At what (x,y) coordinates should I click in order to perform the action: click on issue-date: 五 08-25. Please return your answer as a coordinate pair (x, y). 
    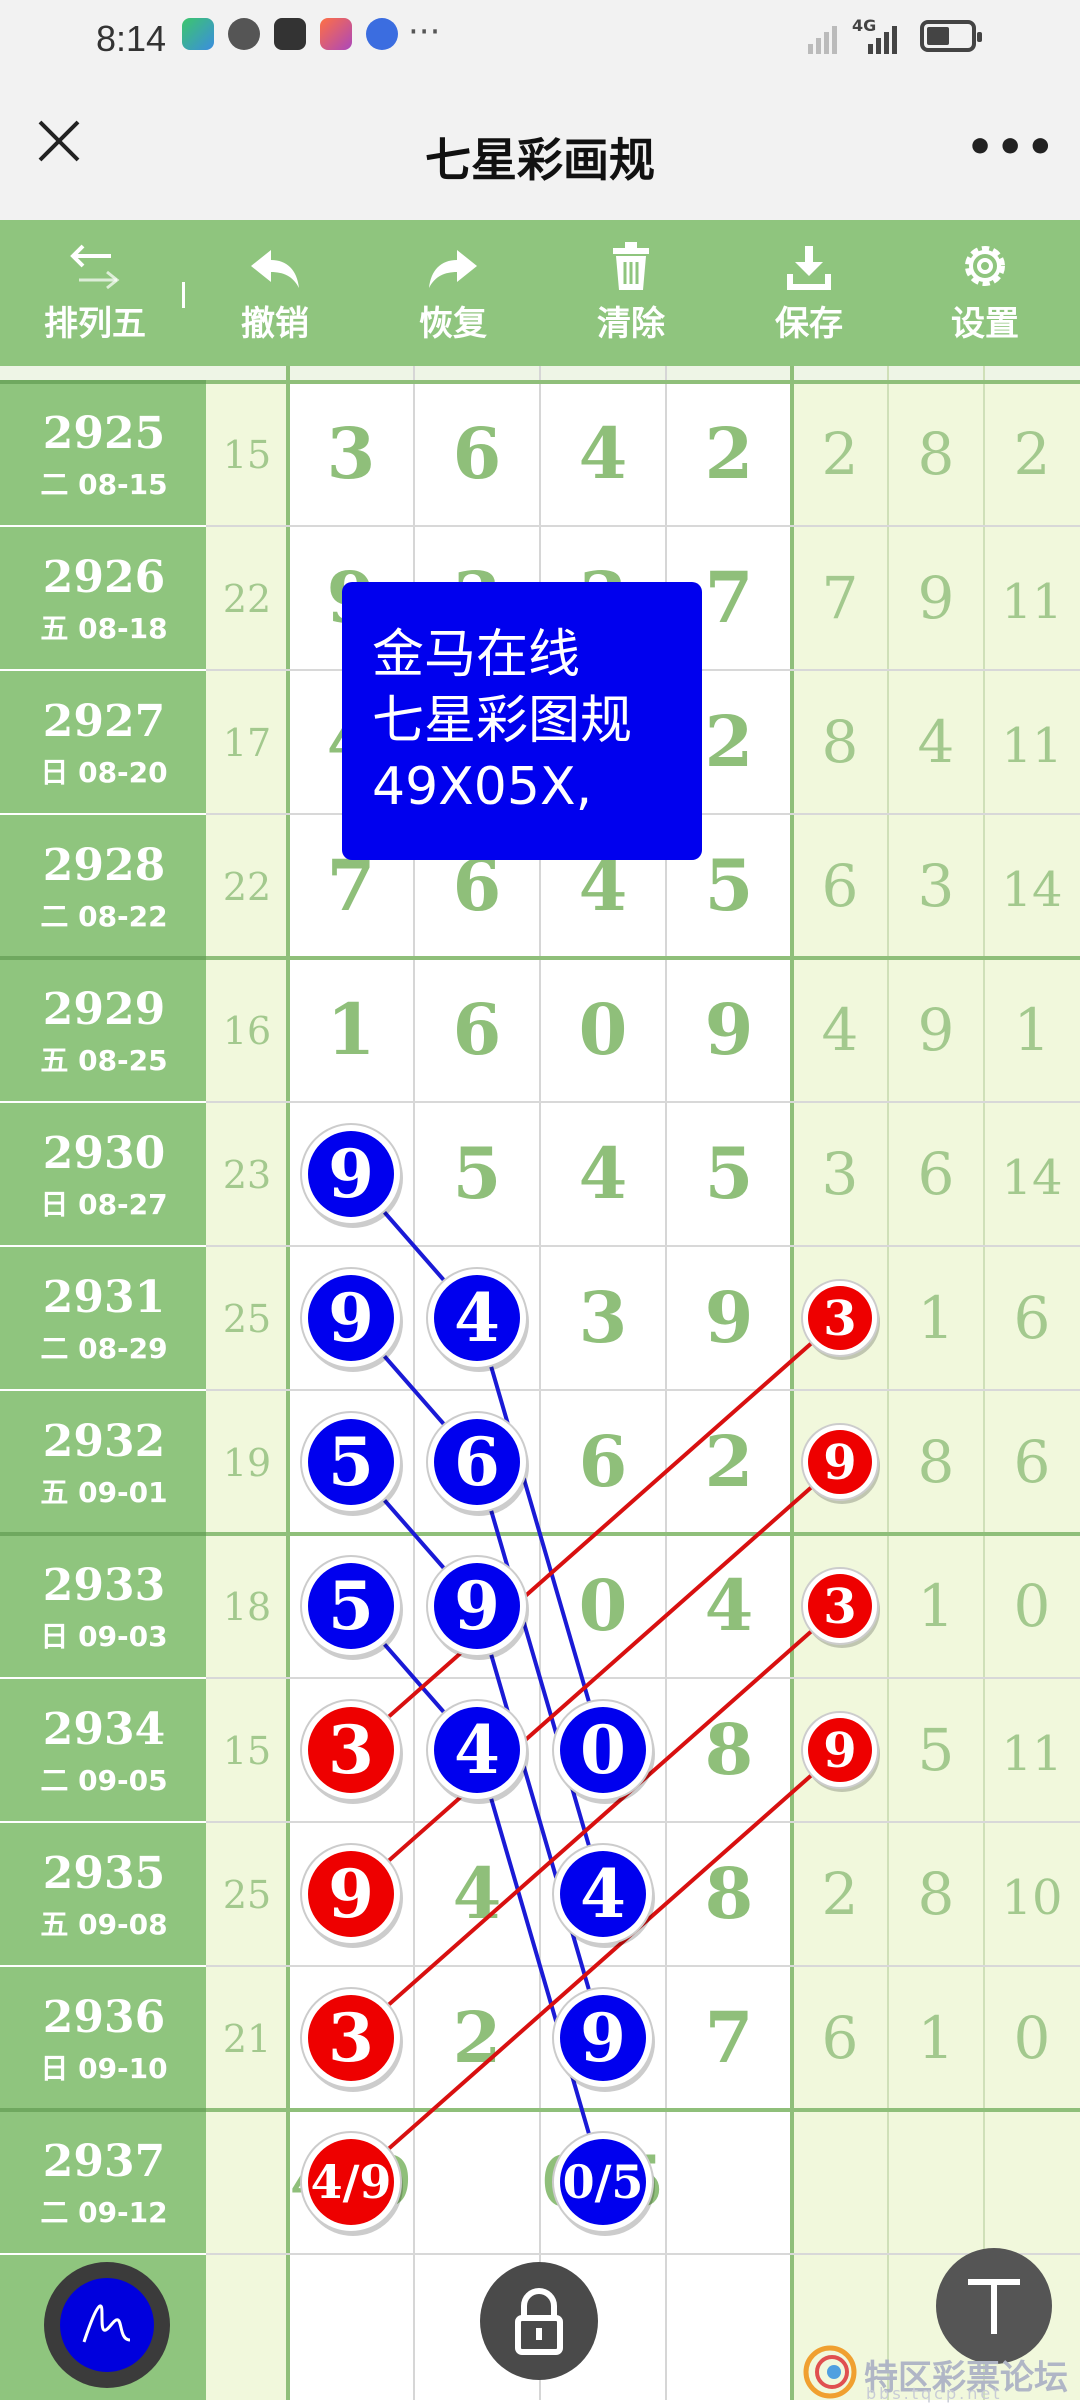
    Looking at the image, I should click on (103, 1060).